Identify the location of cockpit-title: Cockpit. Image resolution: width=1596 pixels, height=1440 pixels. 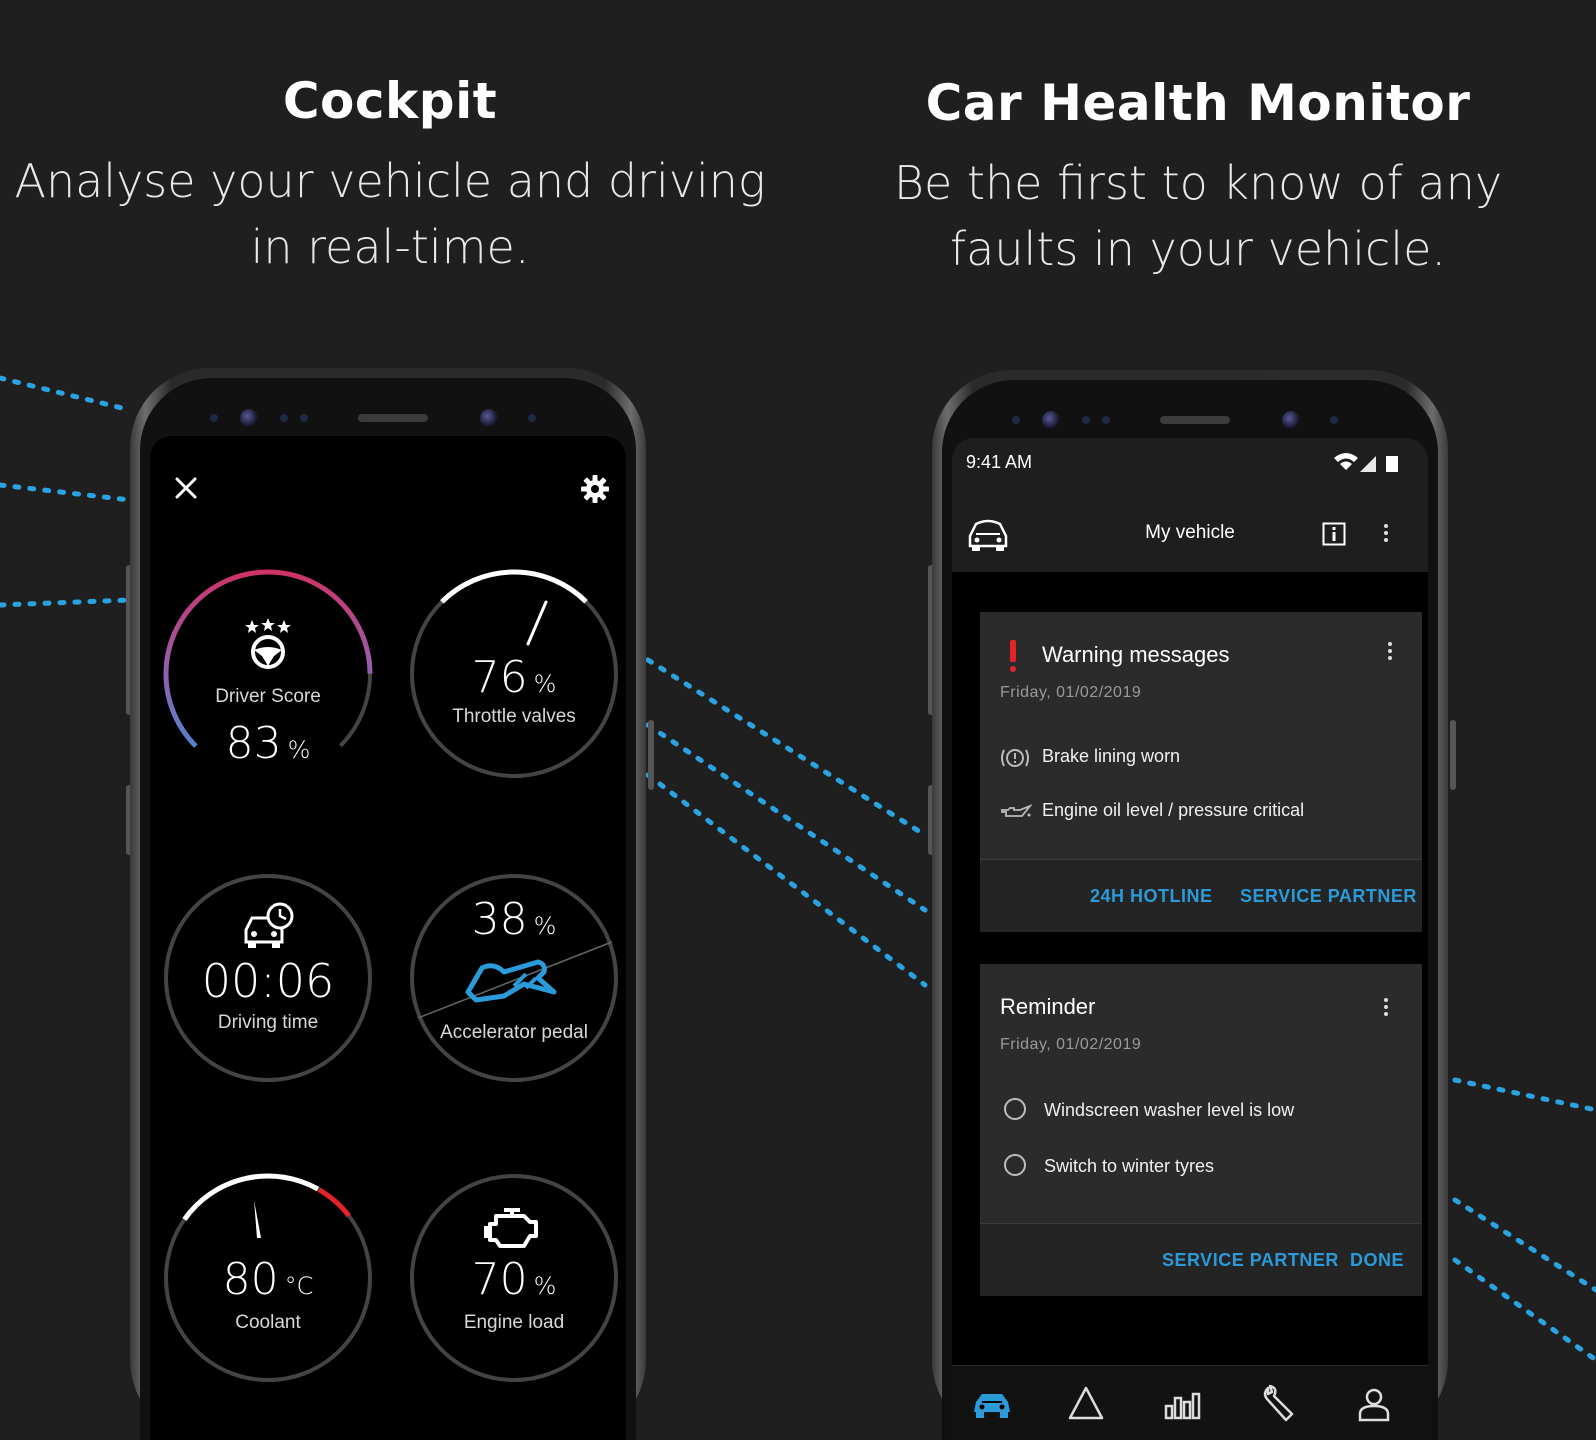
(390, 101).